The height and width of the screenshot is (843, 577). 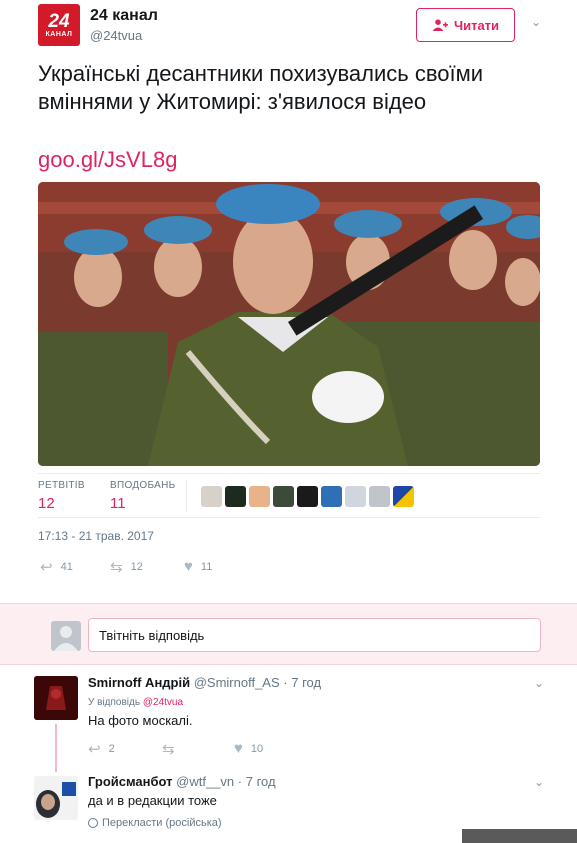 What do you see at coordinates (56, 567) in the screenshot?
I see `reply-action: ↩ 41` at bounding box center [56, 567].